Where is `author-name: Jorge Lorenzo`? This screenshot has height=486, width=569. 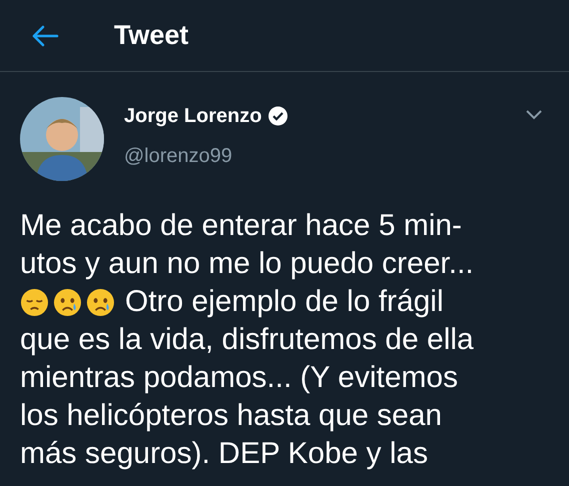 author-name: Jorge Lorenzo is located at coordinates (193, 116).